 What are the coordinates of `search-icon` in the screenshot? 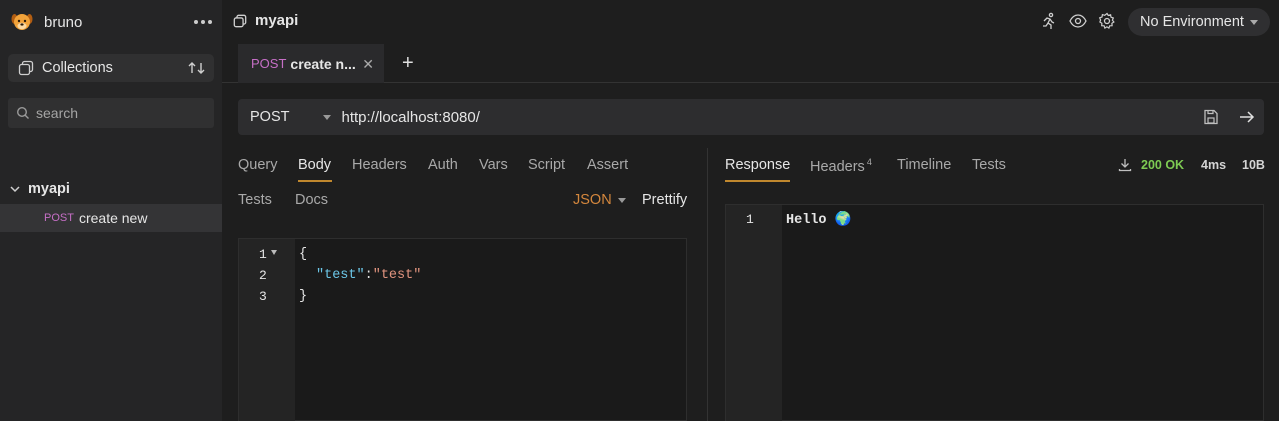 It's located at (22, 112).